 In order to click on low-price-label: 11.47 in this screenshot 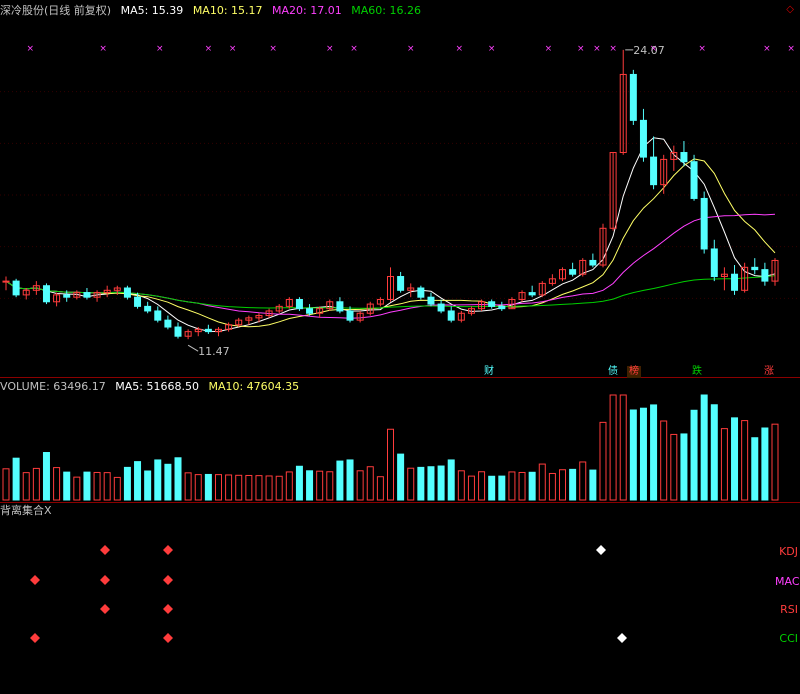, I will do `click(214, 351)`.